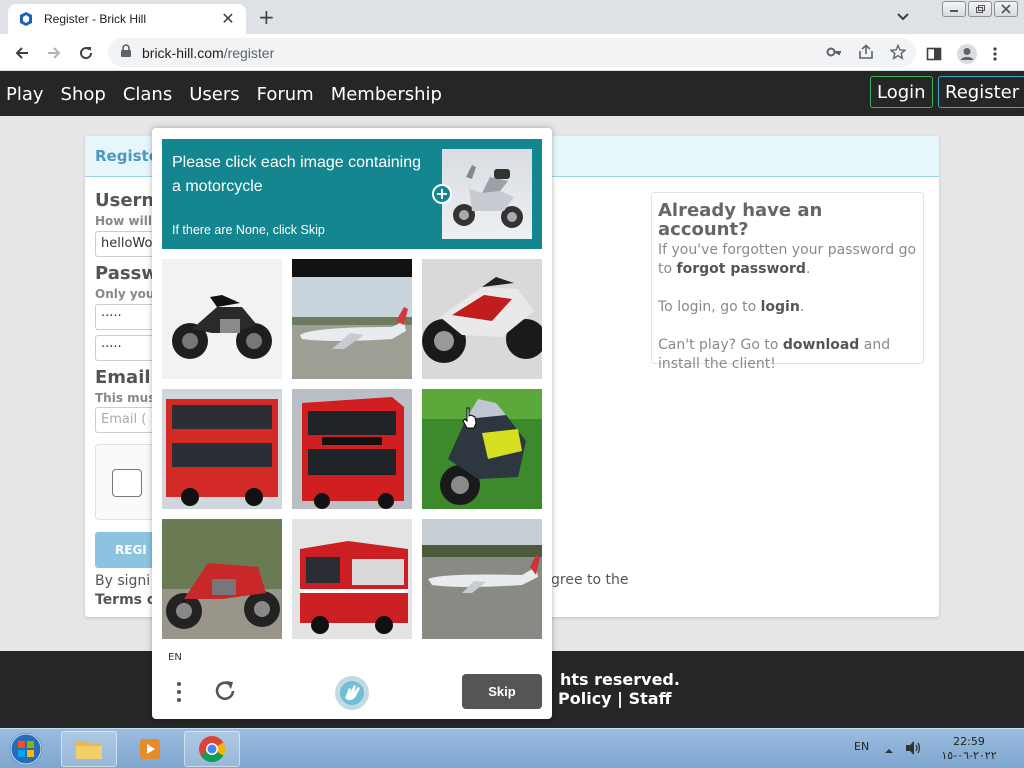 The height and width of the screenshot is (768, 1024). I want to click on share-icon, so click(866, 54).